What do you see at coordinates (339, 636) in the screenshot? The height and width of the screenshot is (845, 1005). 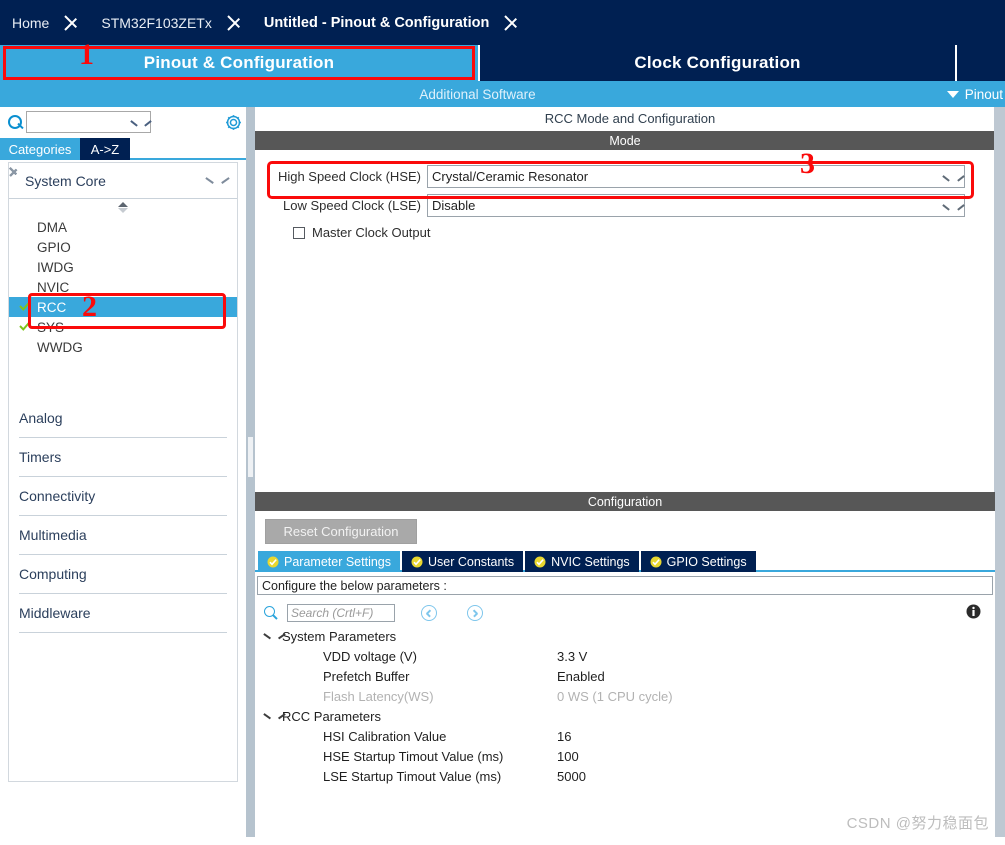 I see `group-label: System Parameters` at bounding box center [339, 636].